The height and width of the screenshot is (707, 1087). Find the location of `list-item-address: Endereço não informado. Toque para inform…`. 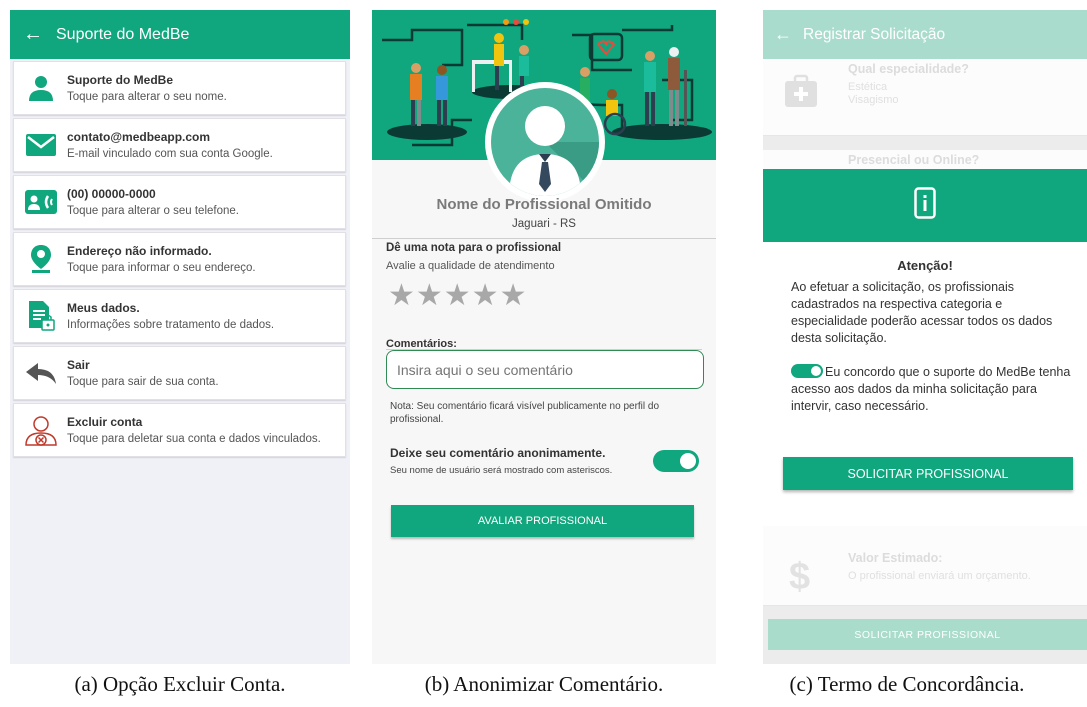

list-item-address: Endereço não informado. Toque para inform… is located at coordinates (179, 259).